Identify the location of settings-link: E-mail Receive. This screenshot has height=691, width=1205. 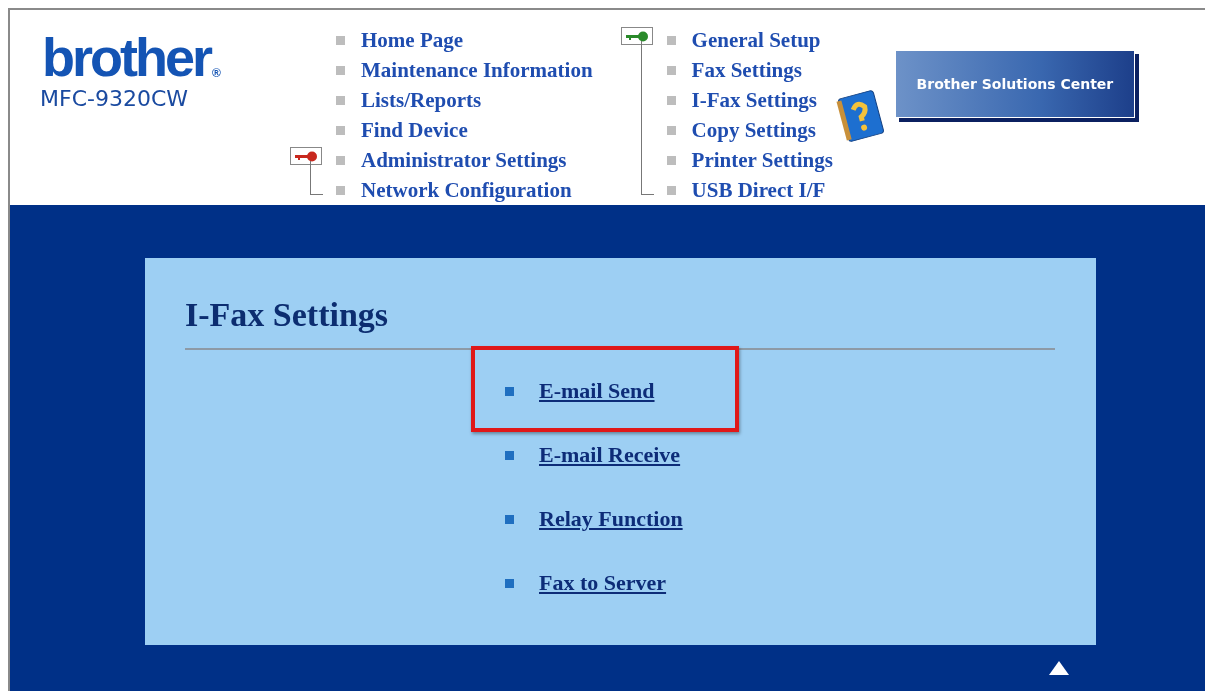
(610, 455).